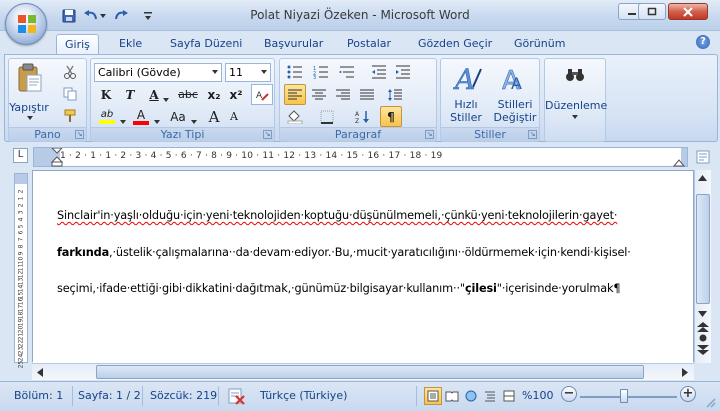  What do you see at coordinates (703, 157) in the screenshot?
I see `view-ruler-icon` at bounding box center [703, 157].